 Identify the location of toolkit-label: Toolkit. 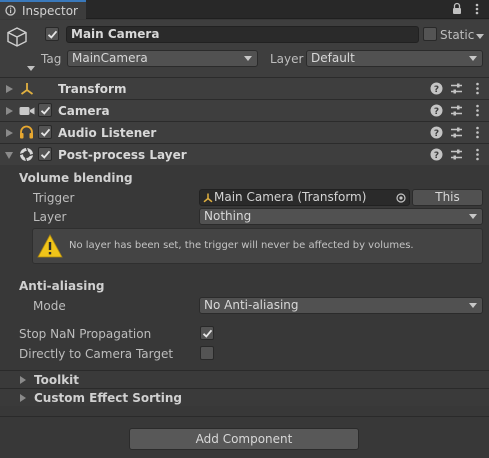
(57, 380).